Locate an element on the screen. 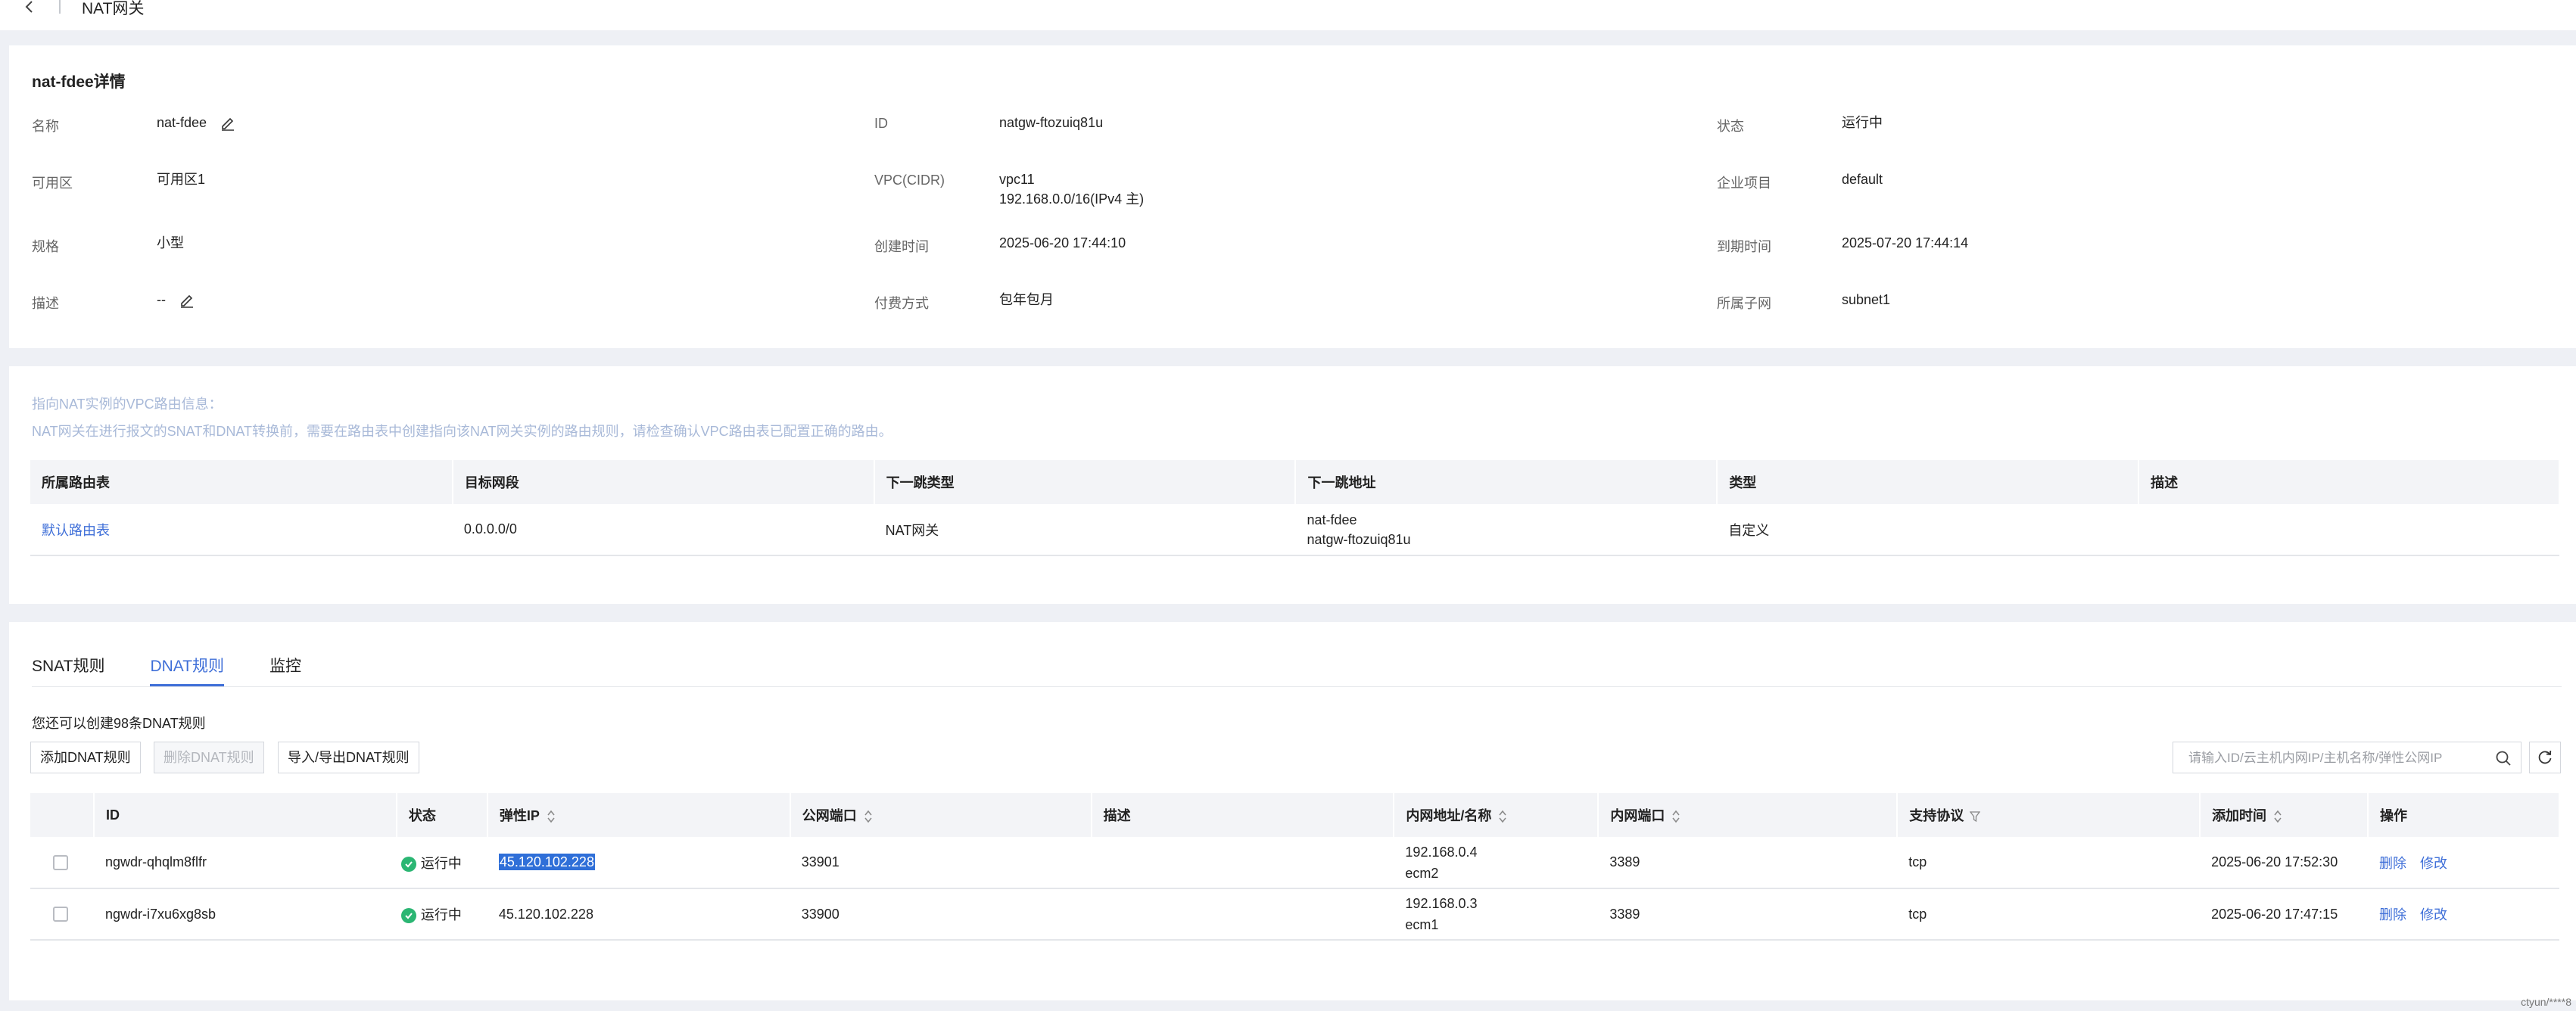  table-cell: 2025-06-20 17:47:15 is located at coordinates (2284, 914).